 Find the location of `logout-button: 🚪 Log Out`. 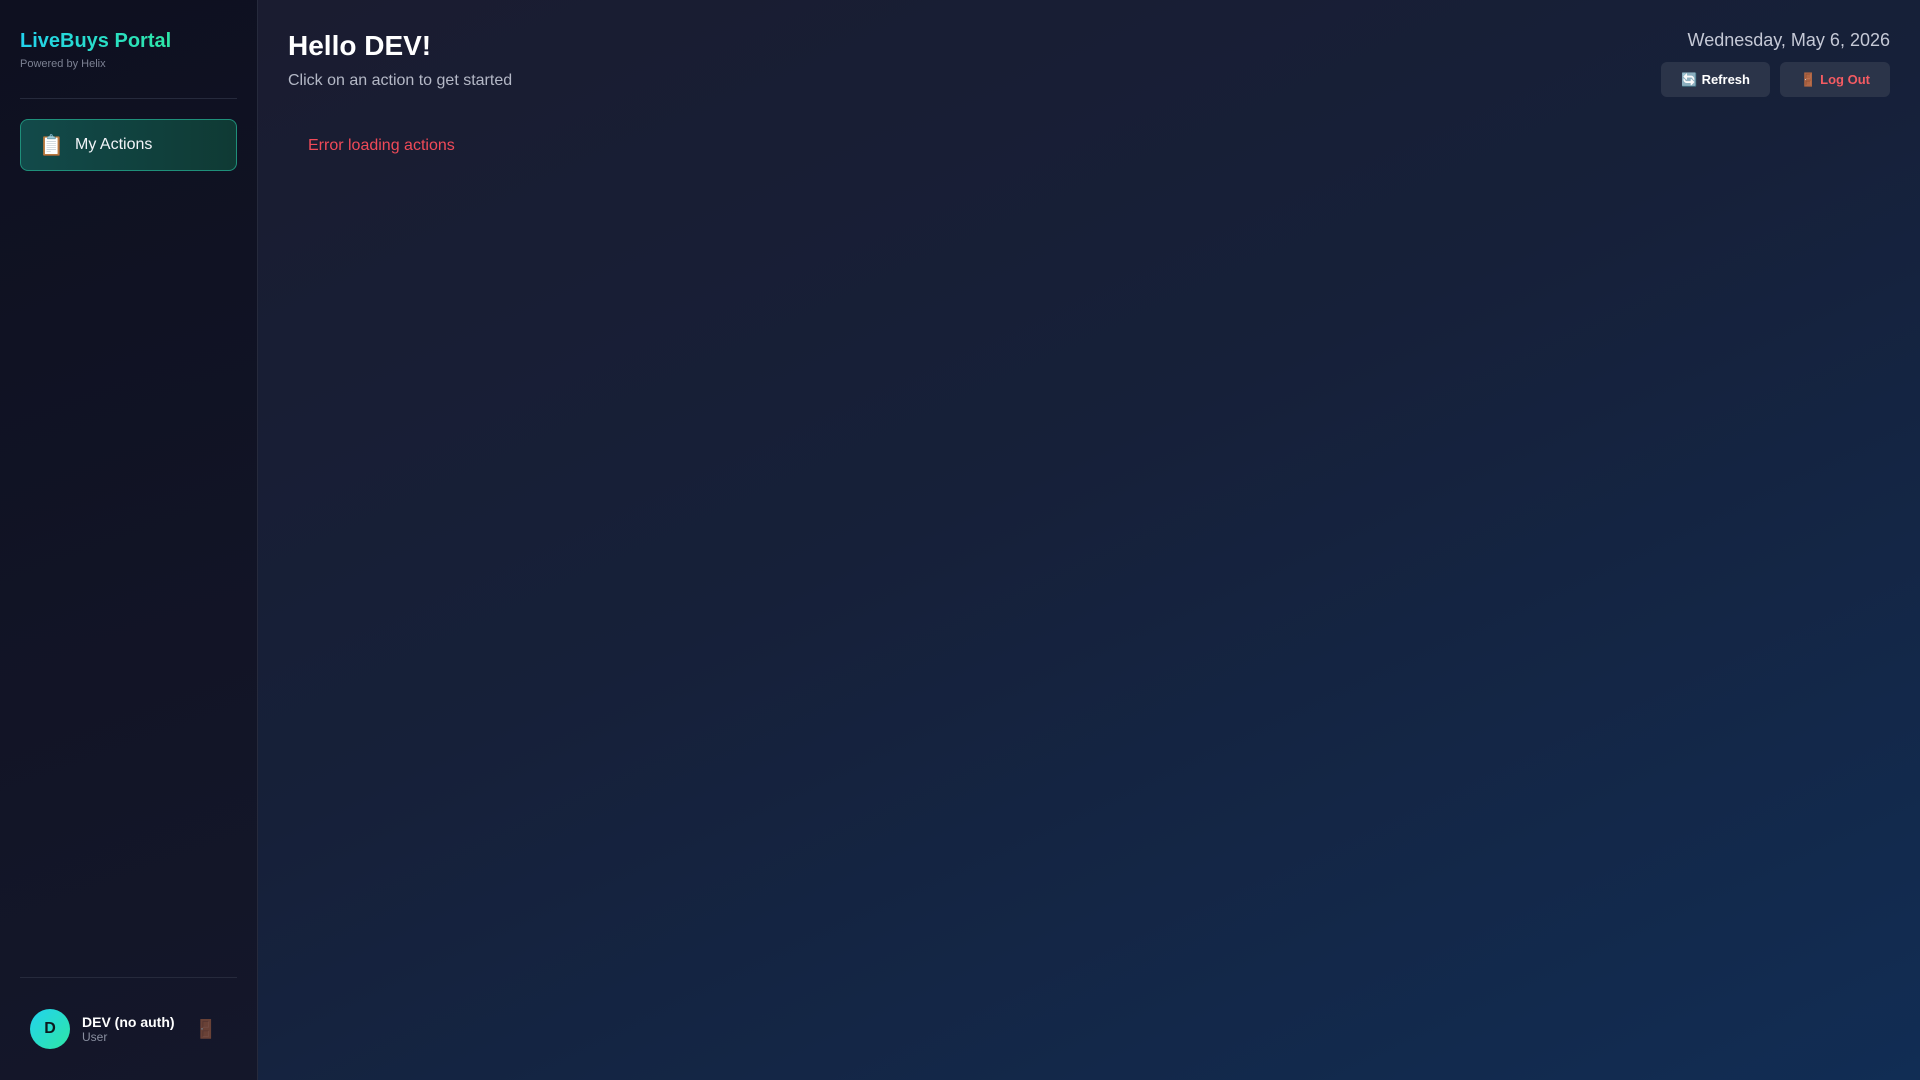

logout-button: 🚪 Log Out is located at coordinates (1834, 79).